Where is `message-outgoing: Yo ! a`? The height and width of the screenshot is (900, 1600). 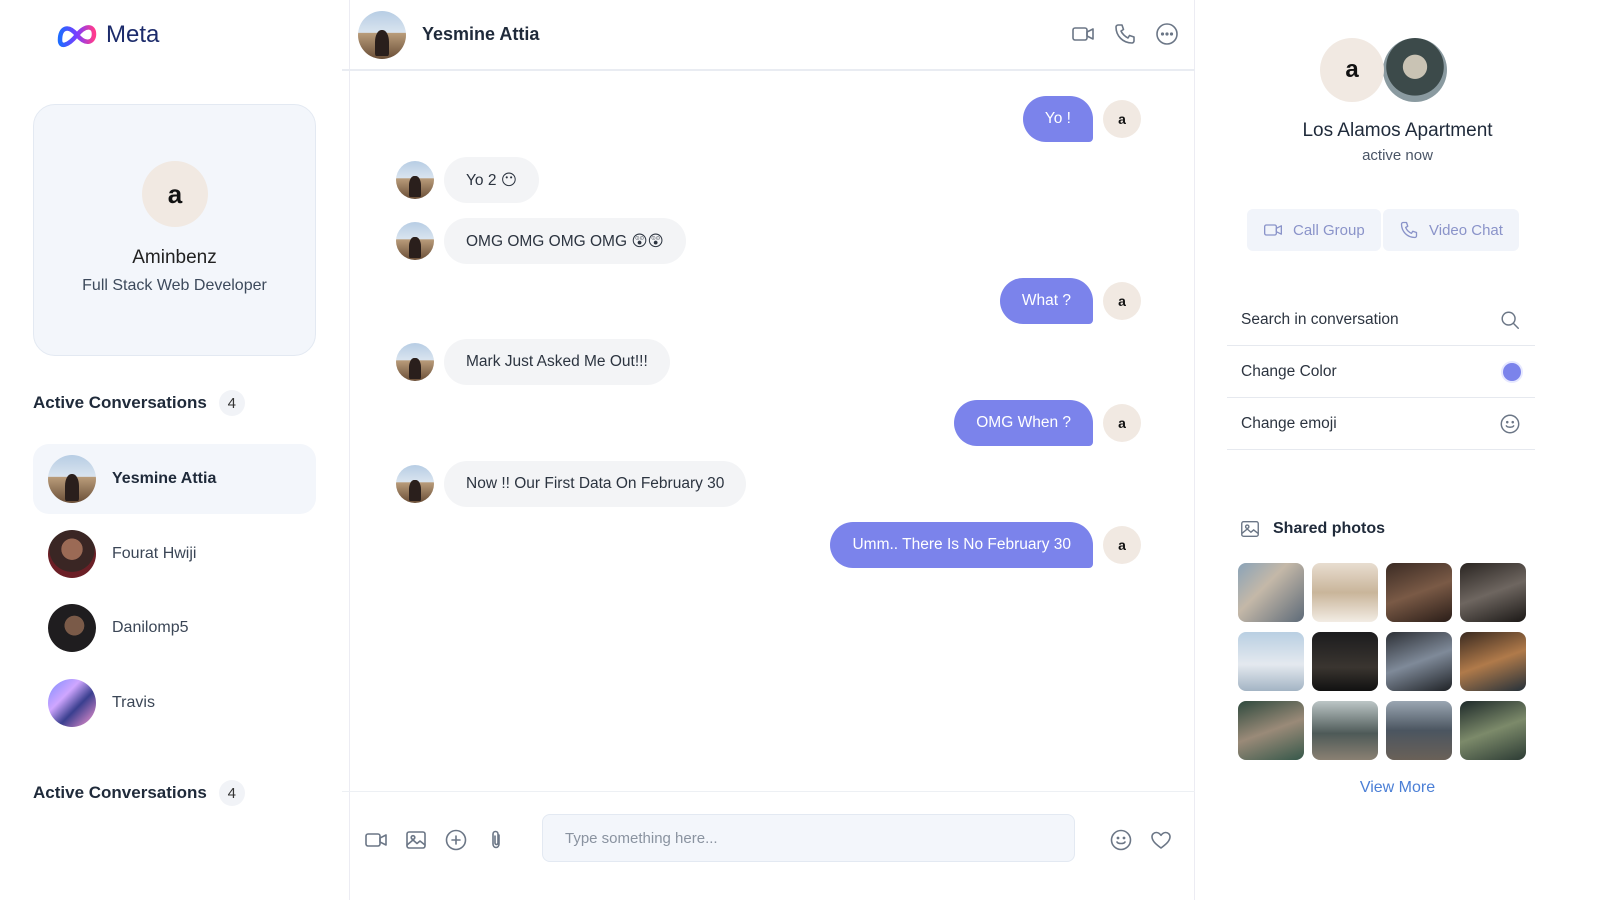
message-outgoing: Yo ! a is located at coordinates (1081, 119).